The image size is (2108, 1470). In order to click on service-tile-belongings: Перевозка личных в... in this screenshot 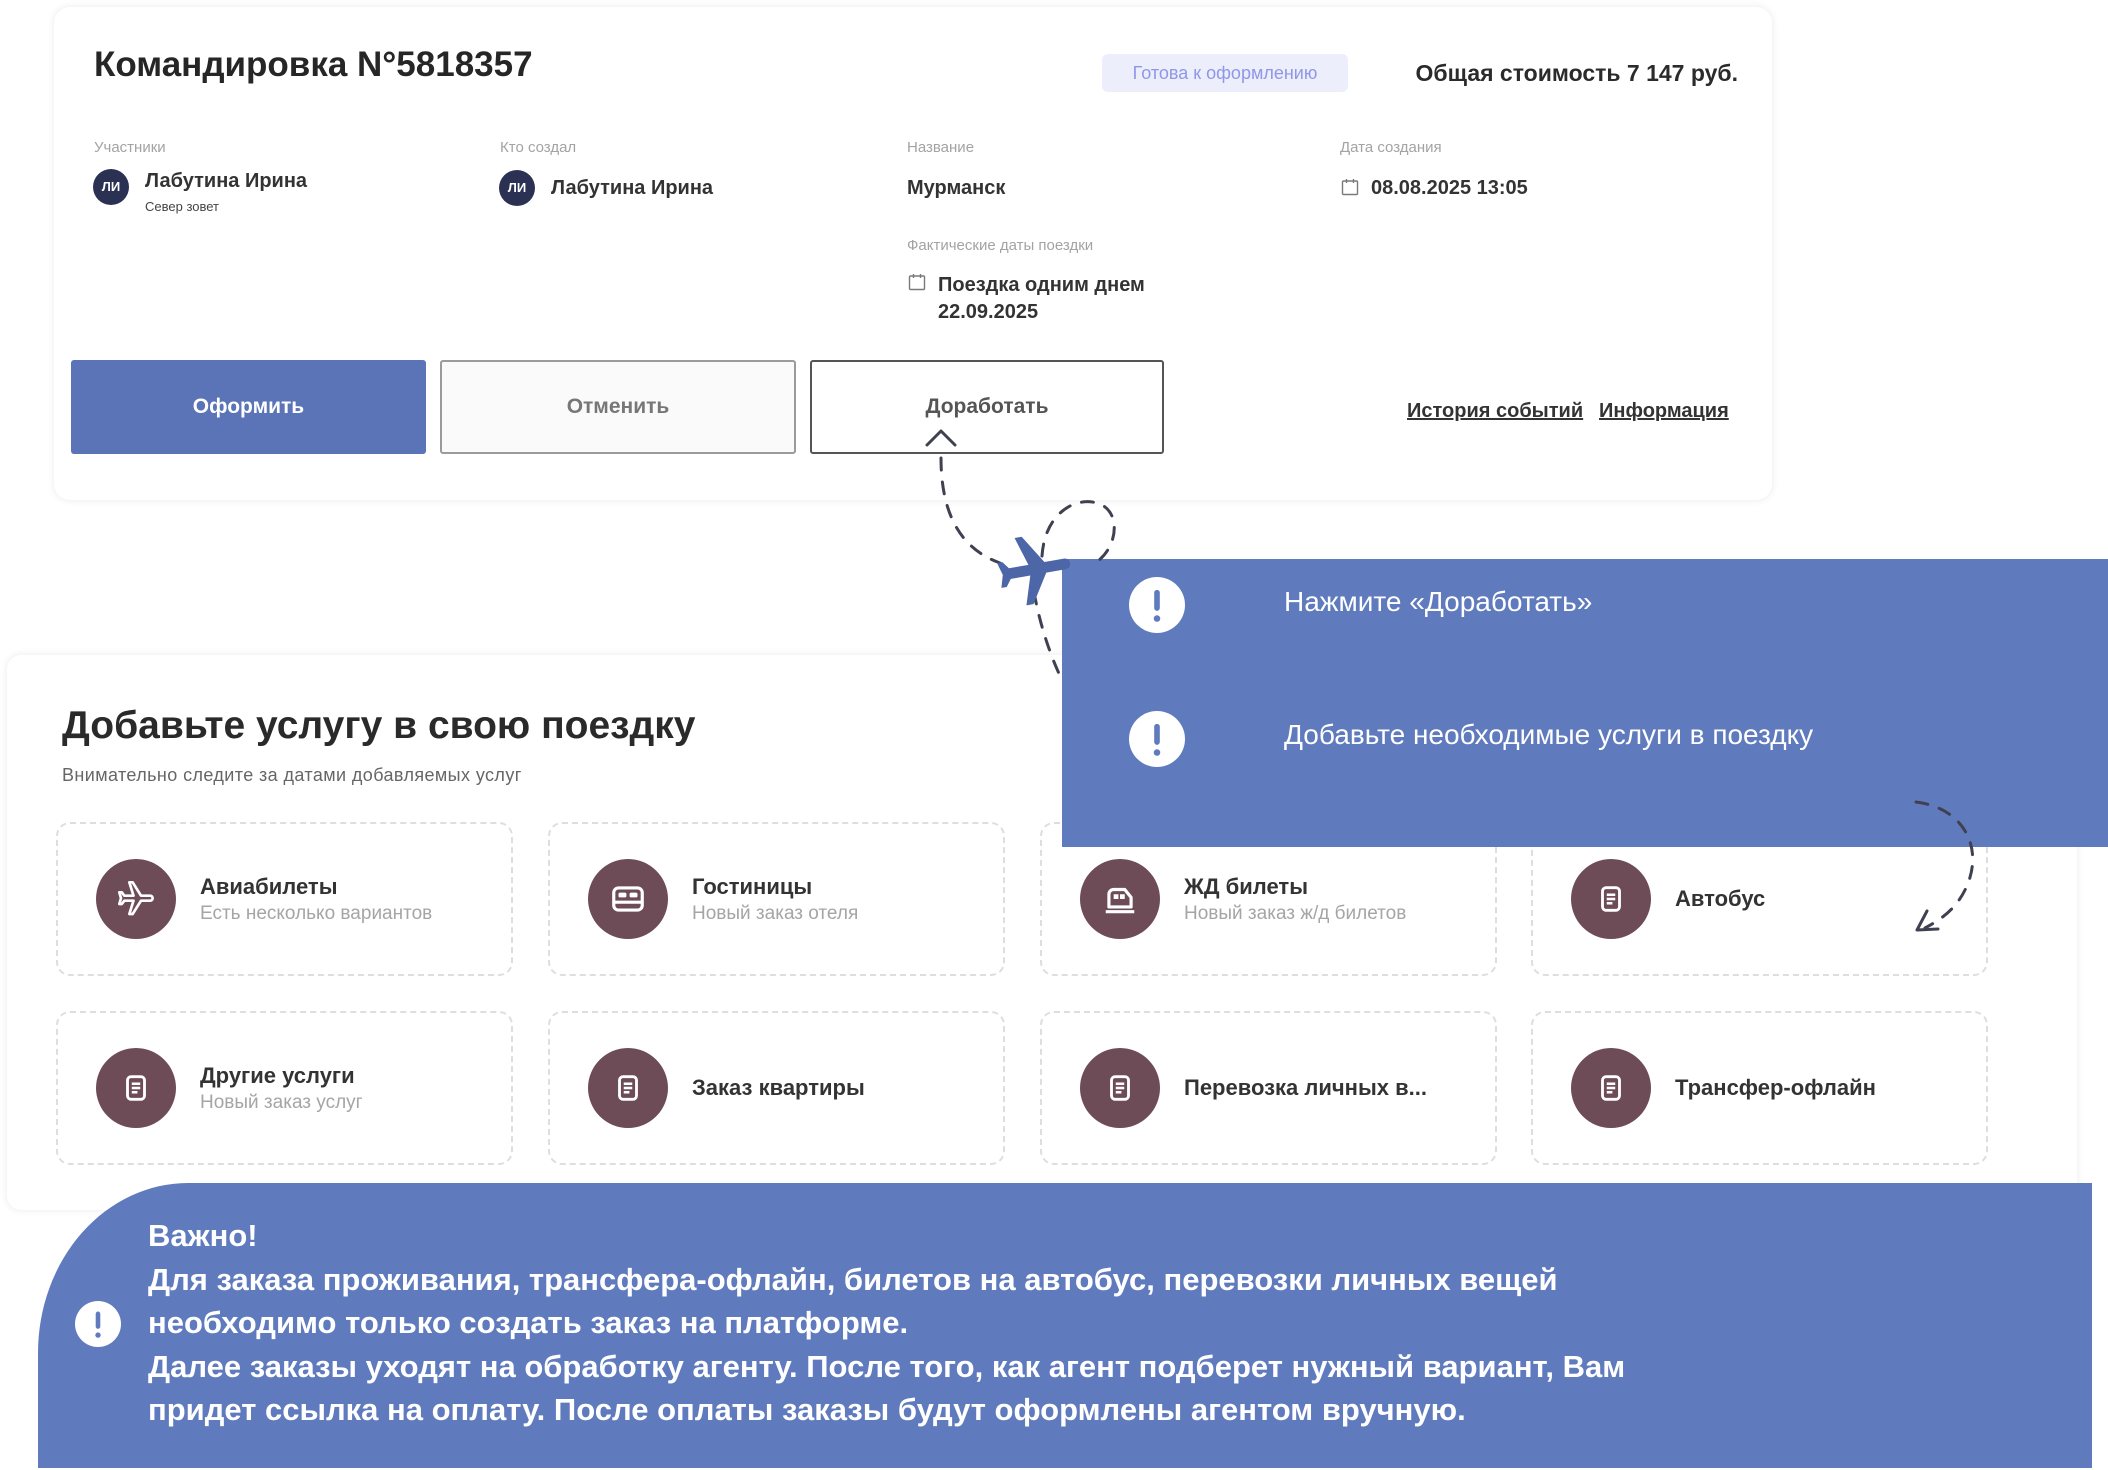, I will do `click(1268, 1088)`.